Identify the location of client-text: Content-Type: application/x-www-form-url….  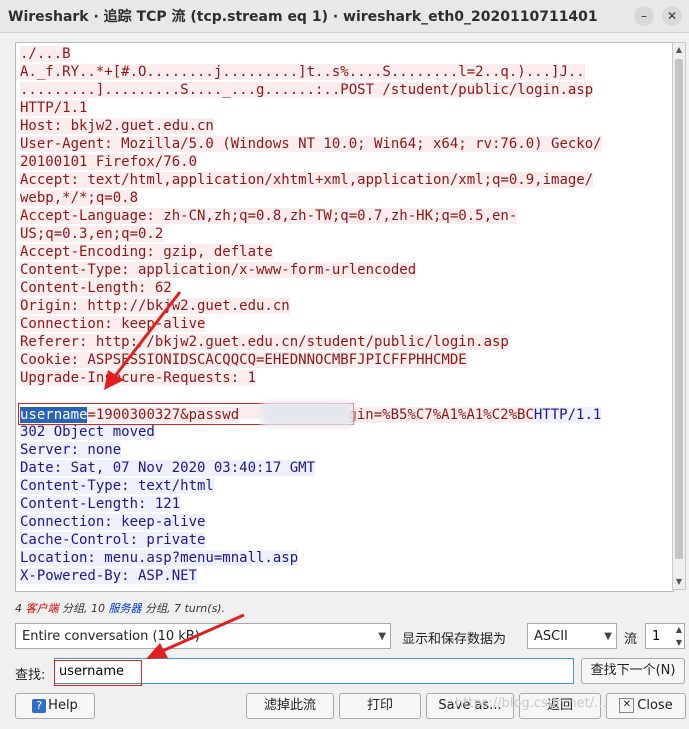
(218, 270).